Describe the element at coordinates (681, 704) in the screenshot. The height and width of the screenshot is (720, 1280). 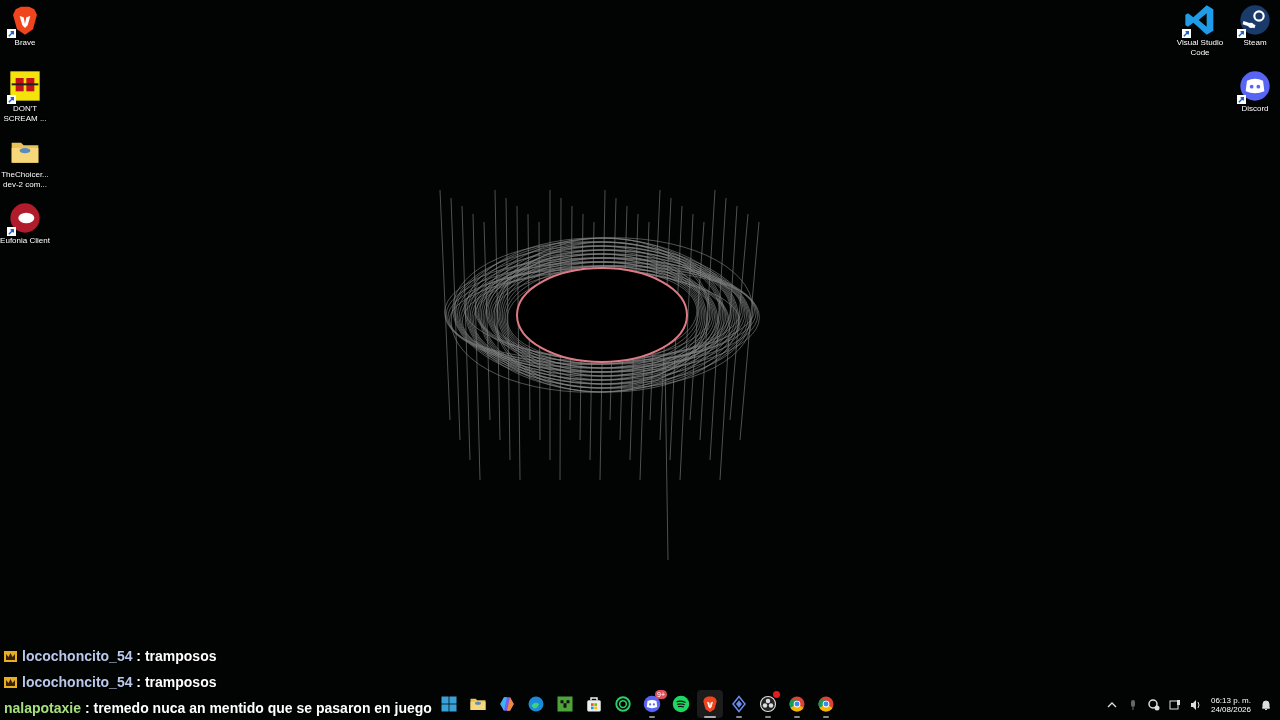
I see `spotify-logo-icon` at that location.